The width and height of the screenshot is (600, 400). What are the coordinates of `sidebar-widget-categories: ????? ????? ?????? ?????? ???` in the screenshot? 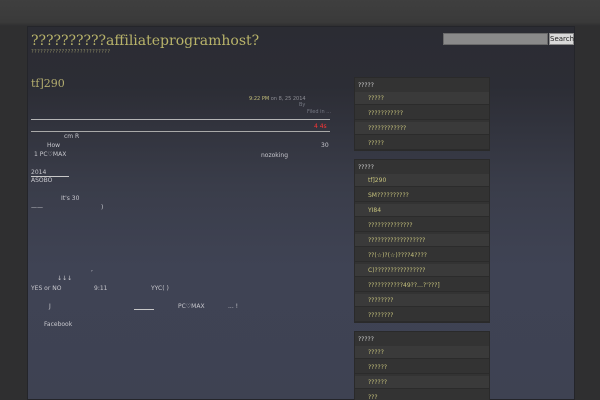 It's located at (422, 365).